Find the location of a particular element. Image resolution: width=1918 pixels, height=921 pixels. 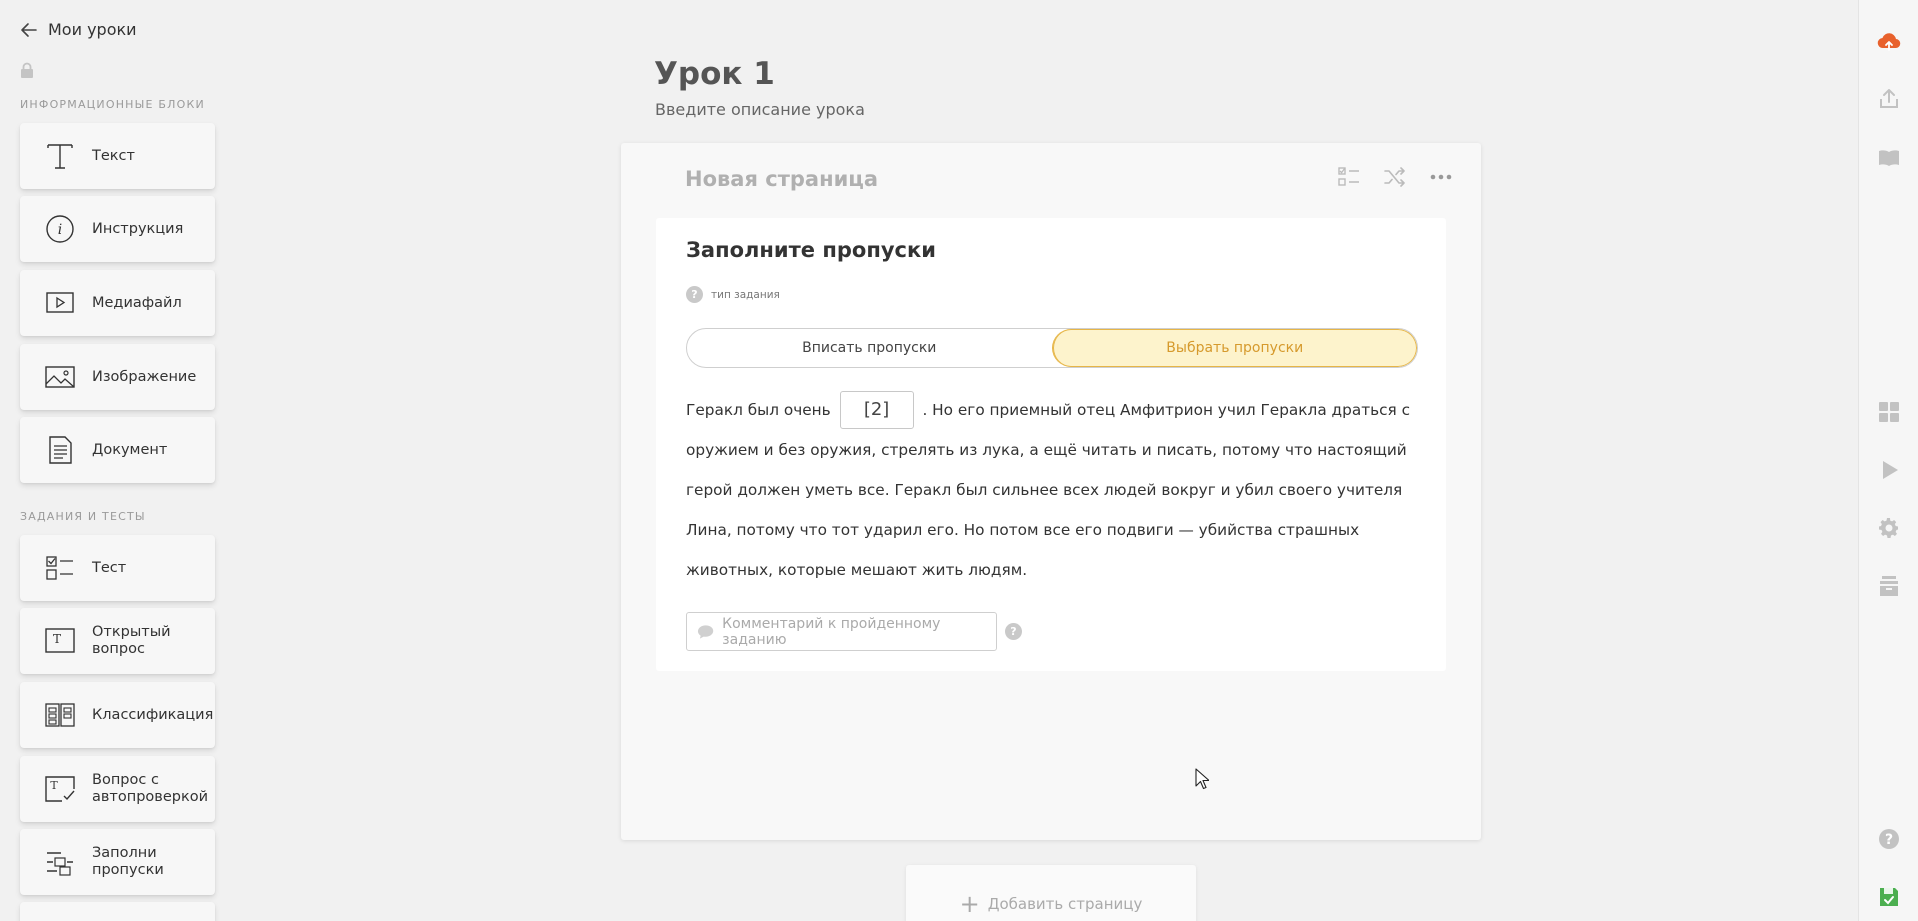

lesson-description-input: Введите описание урока is located at coordinates (760, 109).